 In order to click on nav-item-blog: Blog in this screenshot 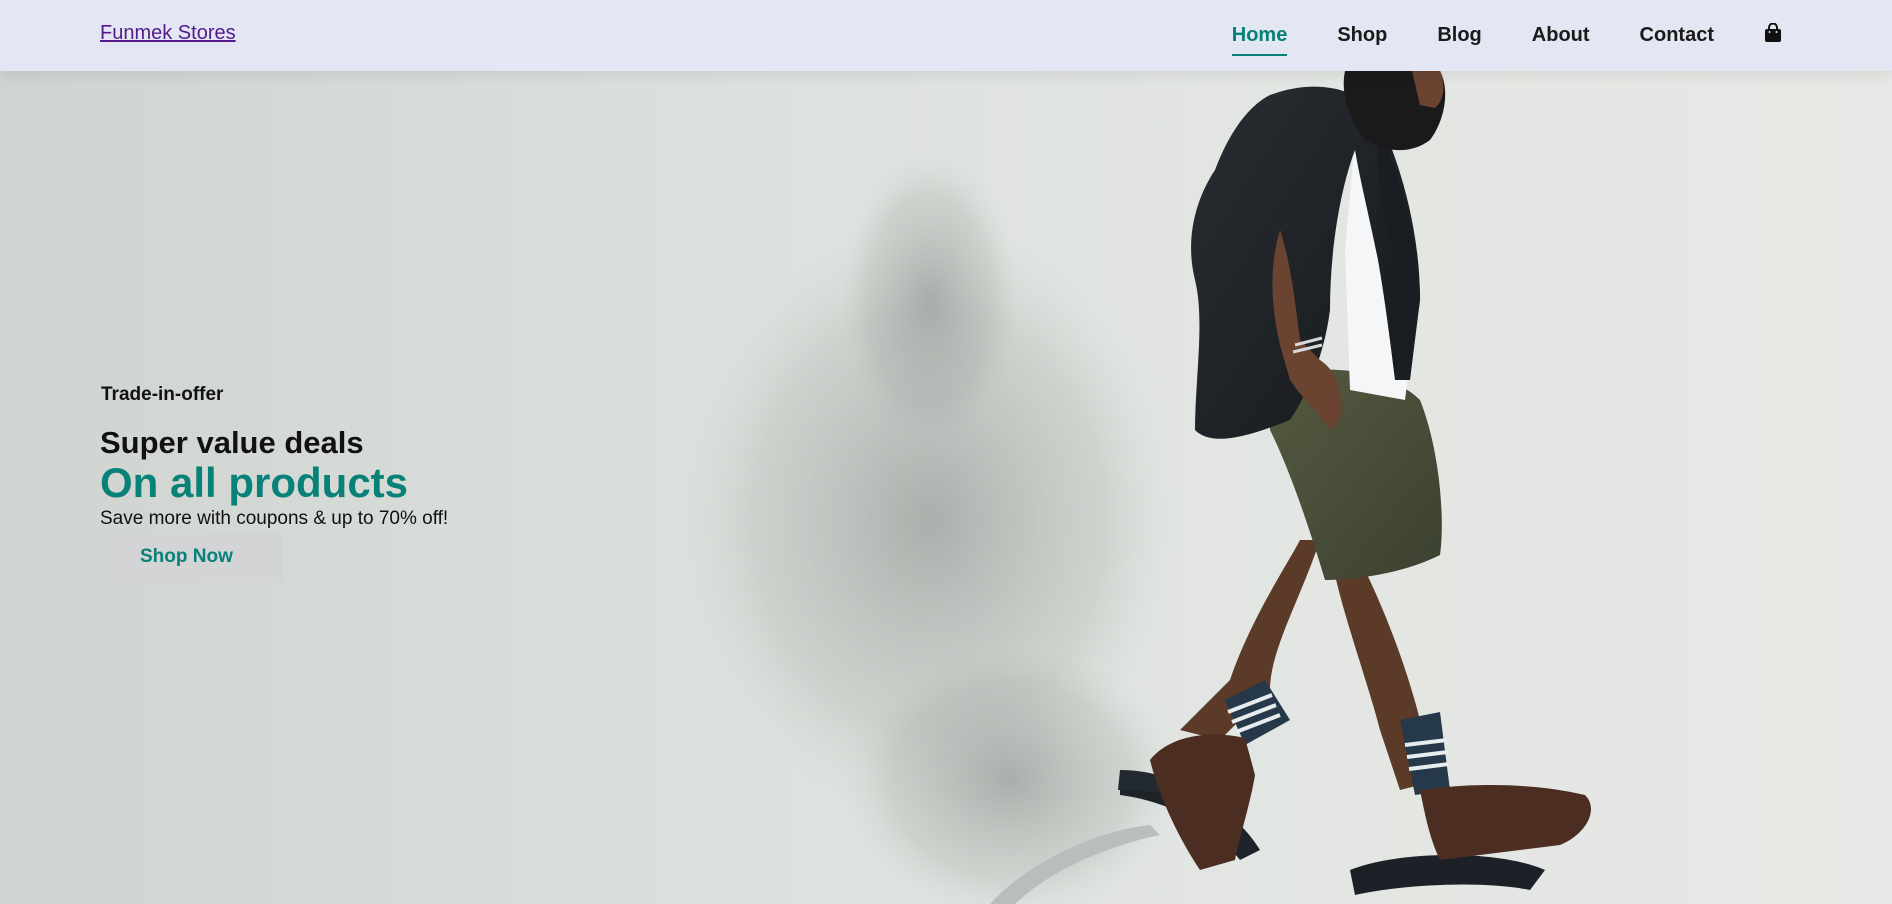, I will do `click(1459, 35)`.